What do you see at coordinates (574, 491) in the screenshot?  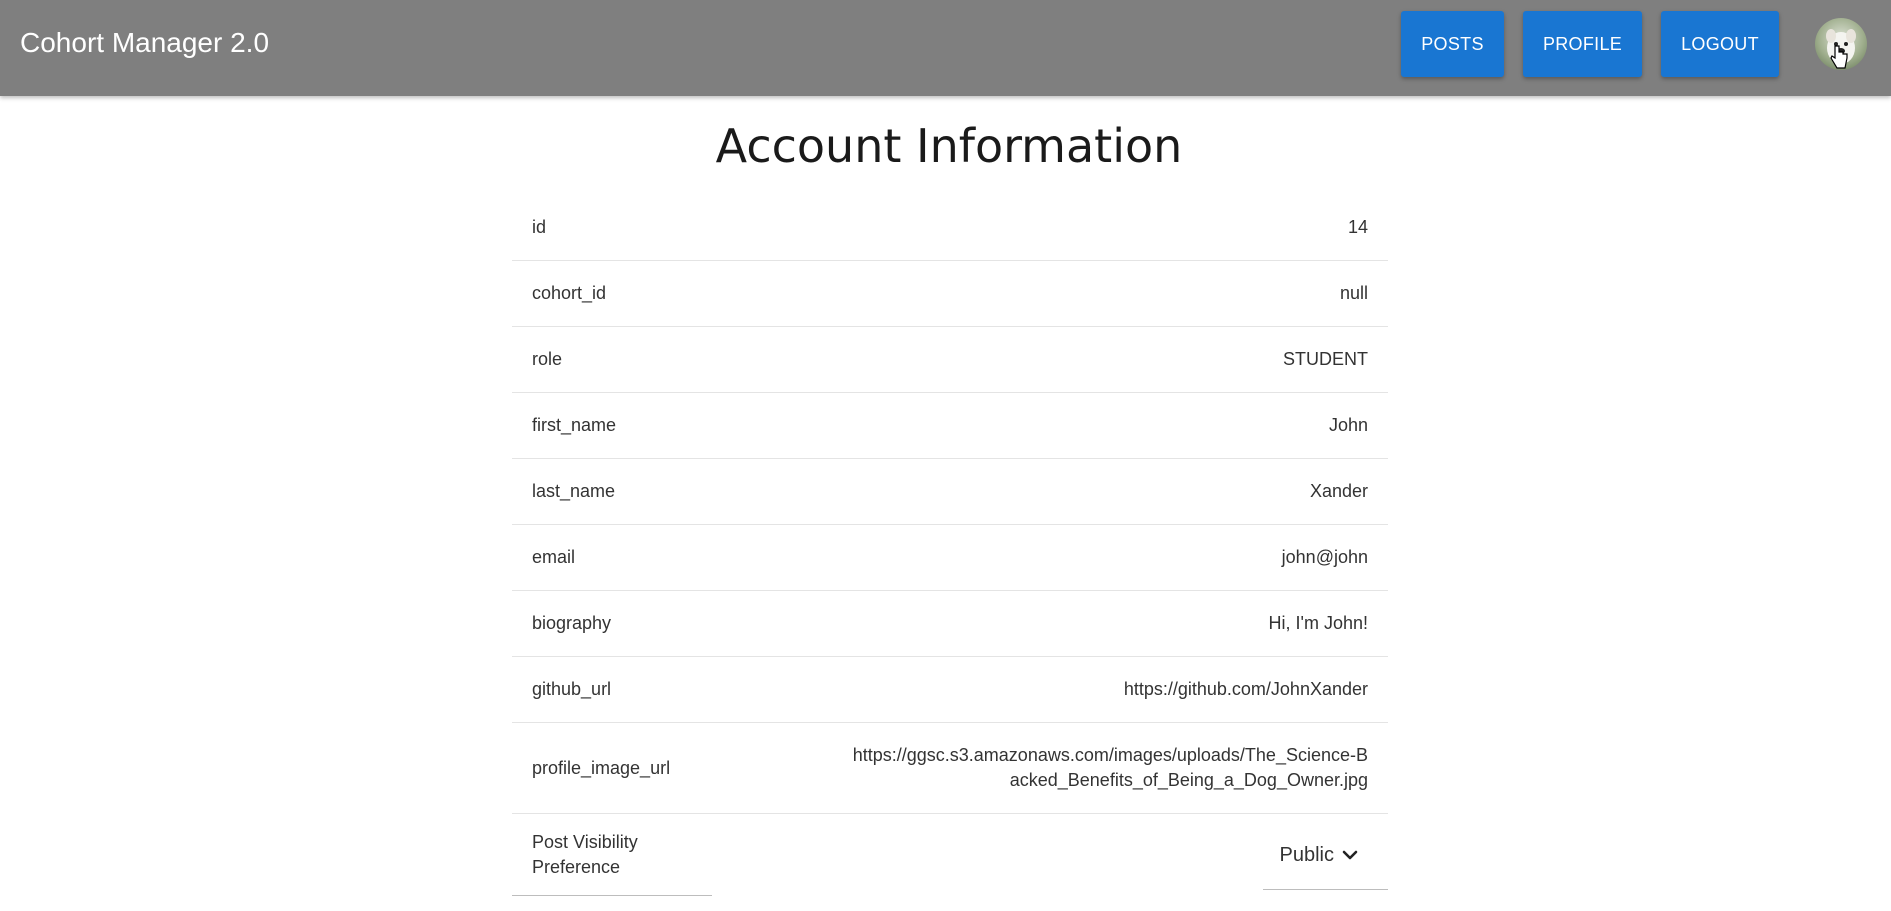 I see `row-key: last_name` at bounding box center [574, 491].